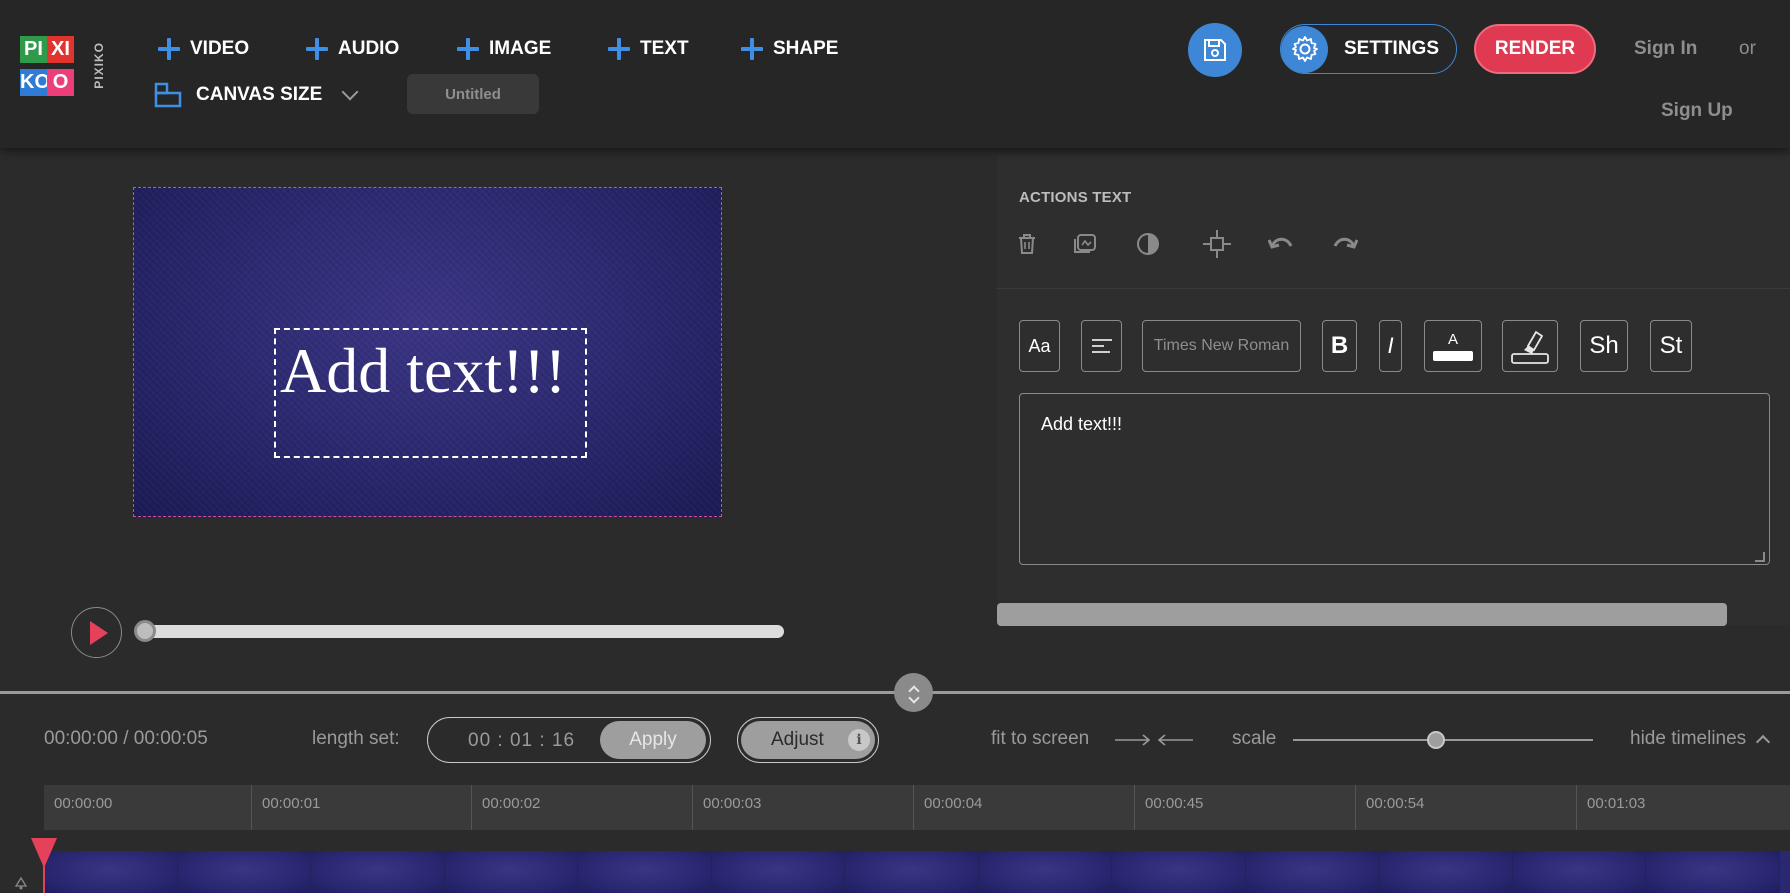 The height and width of the screenshot is (893, 1790). I want to click on length-set-input: 00 : 01 : 16, so click(521, 741).